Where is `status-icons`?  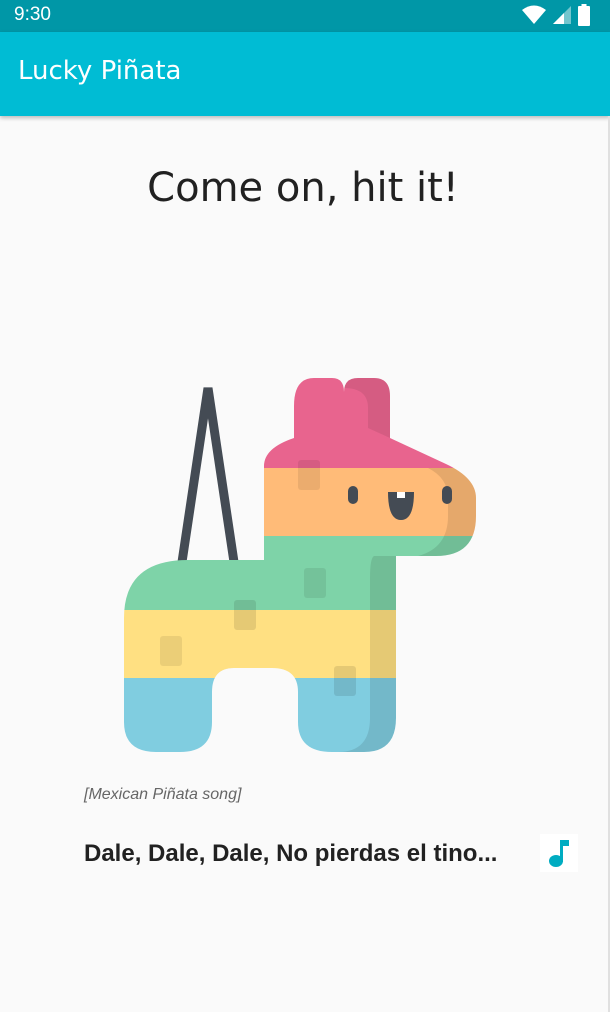 status-icons is located at coordinates (556, 15).